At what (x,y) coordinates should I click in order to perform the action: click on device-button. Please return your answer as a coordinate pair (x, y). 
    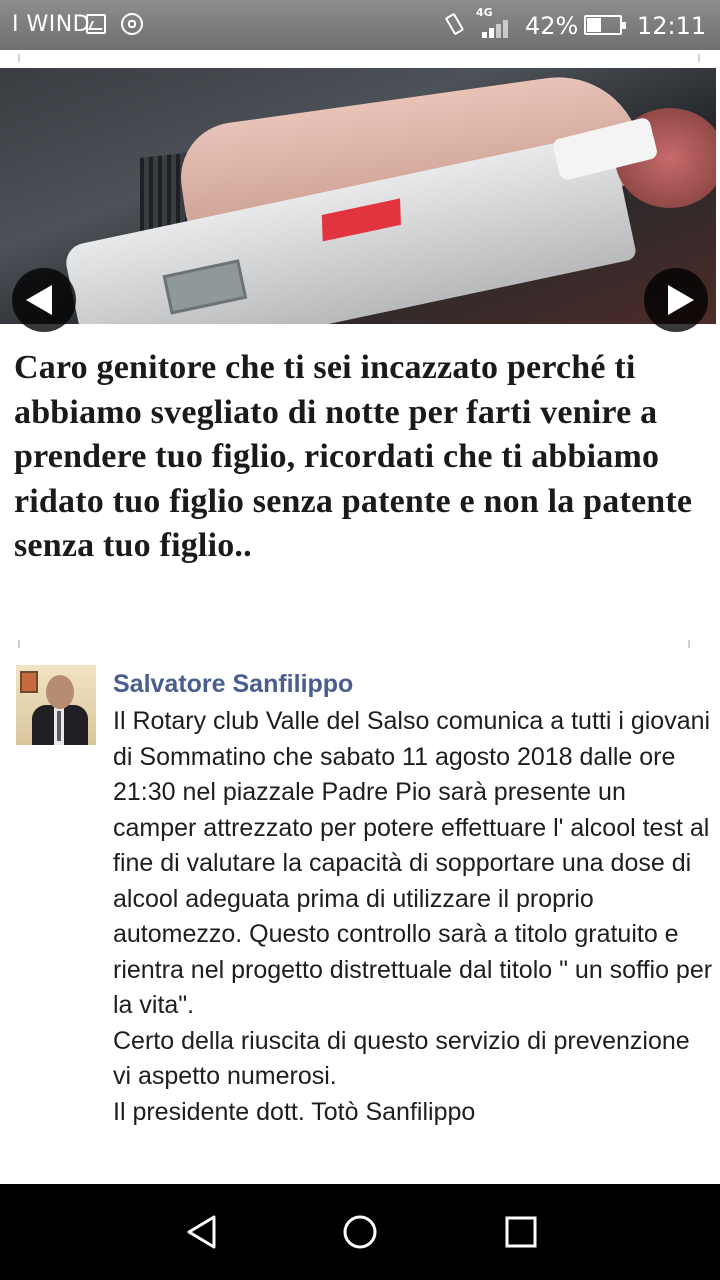
    Looking at the image, I should click on (361, 220).